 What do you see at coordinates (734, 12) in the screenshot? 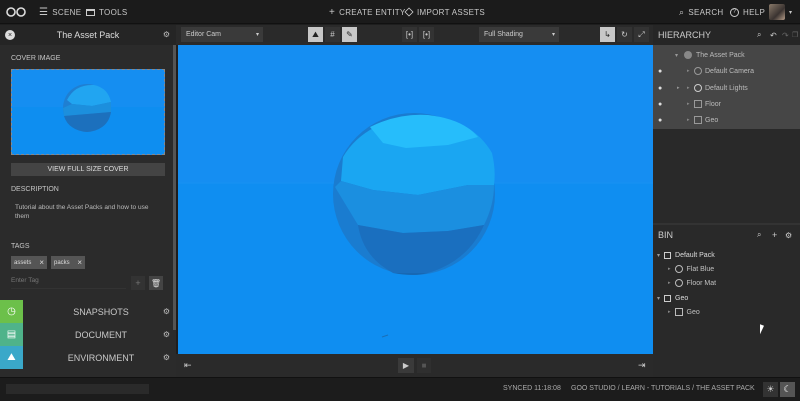
I see `help-icon: ?` at bounding box center [734, 12].